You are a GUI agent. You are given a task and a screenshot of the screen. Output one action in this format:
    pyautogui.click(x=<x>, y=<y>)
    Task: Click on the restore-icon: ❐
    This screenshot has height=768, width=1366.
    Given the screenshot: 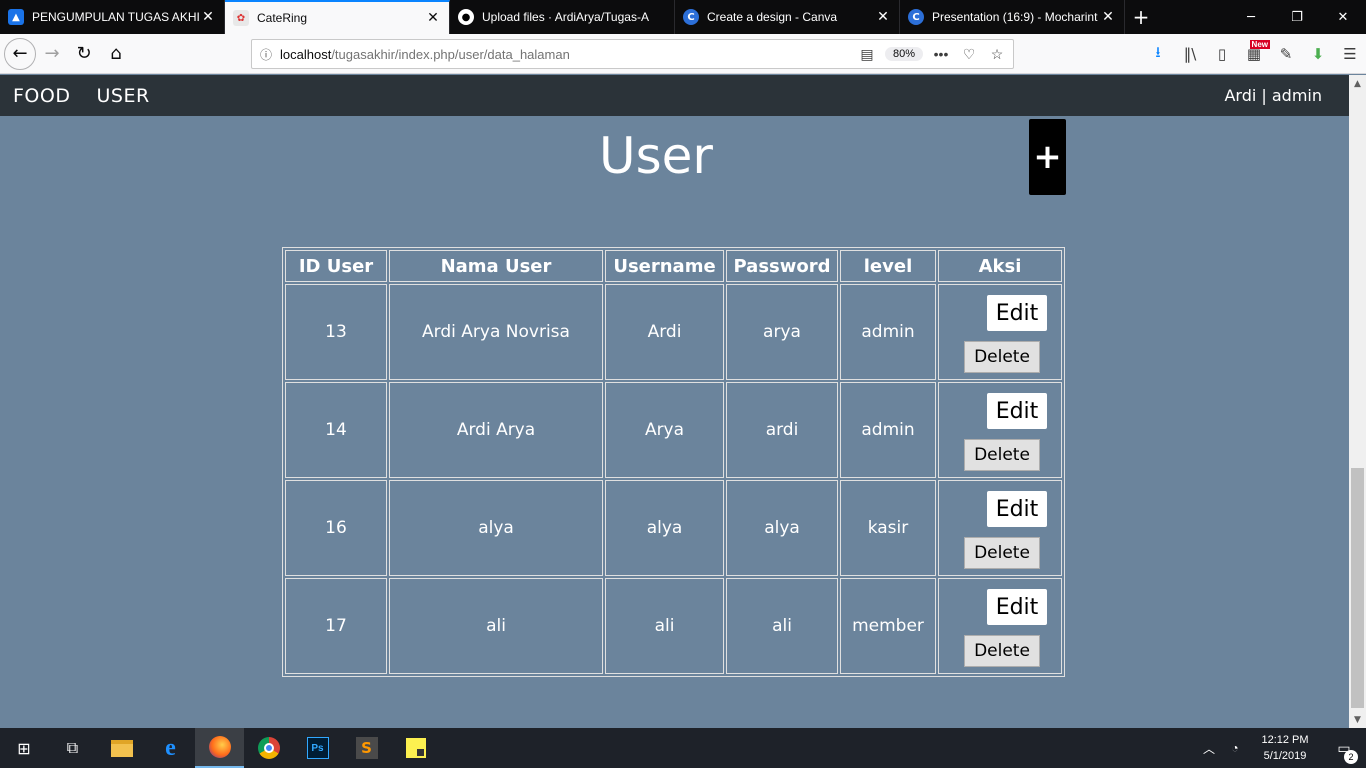 What is the action you would take?
    pyautogui.click(x=1297, y=17)
    